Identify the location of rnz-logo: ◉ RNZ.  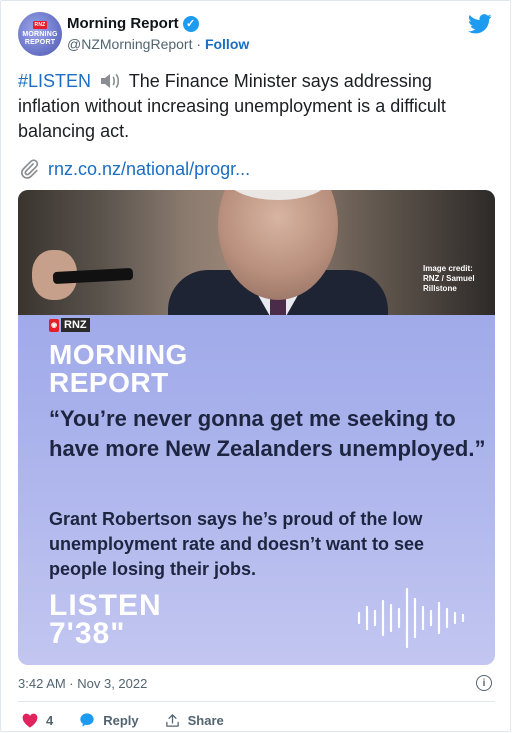
(69, 325).